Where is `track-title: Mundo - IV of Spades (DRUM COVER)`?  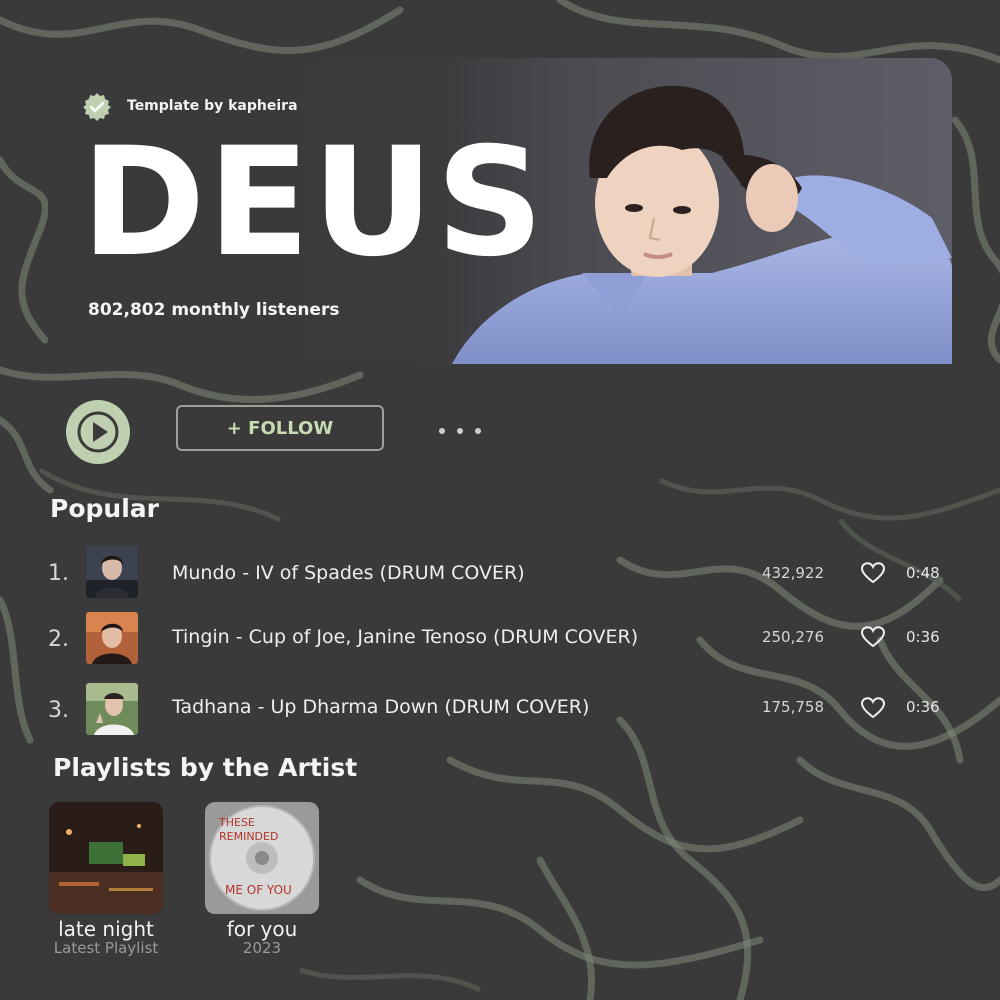
track-title: Mundo - IV of Spades (DRUM COVER) is located at coordinates (348, 573).